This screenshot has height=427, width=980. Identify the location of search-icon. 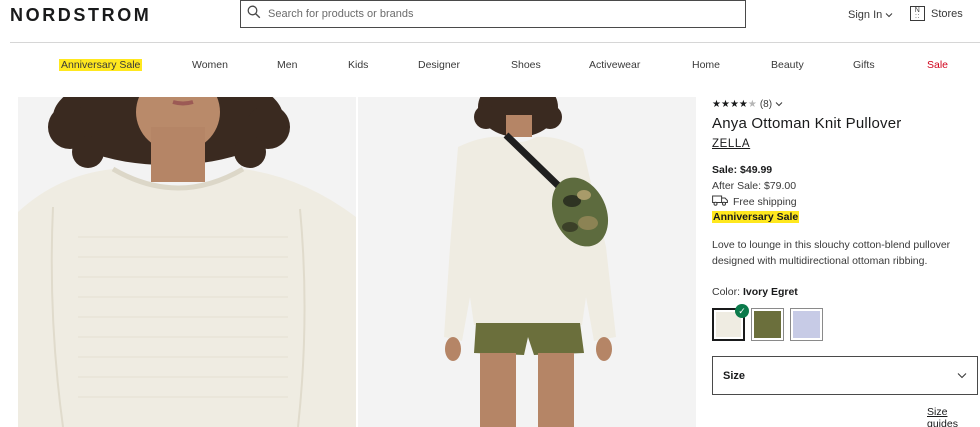
(254, 14).